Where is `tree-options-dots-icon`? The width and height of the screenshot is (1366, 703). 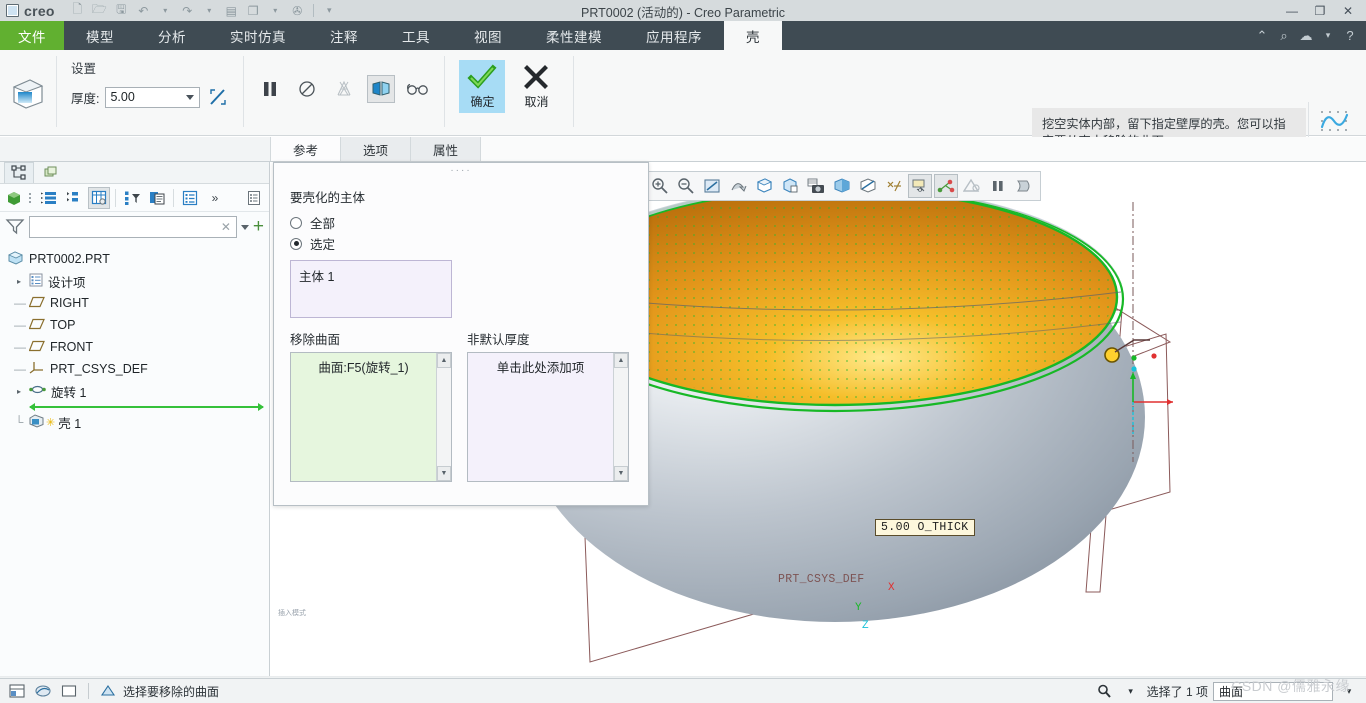
tree-options-dots-icon is located at coordinates (32, 198).